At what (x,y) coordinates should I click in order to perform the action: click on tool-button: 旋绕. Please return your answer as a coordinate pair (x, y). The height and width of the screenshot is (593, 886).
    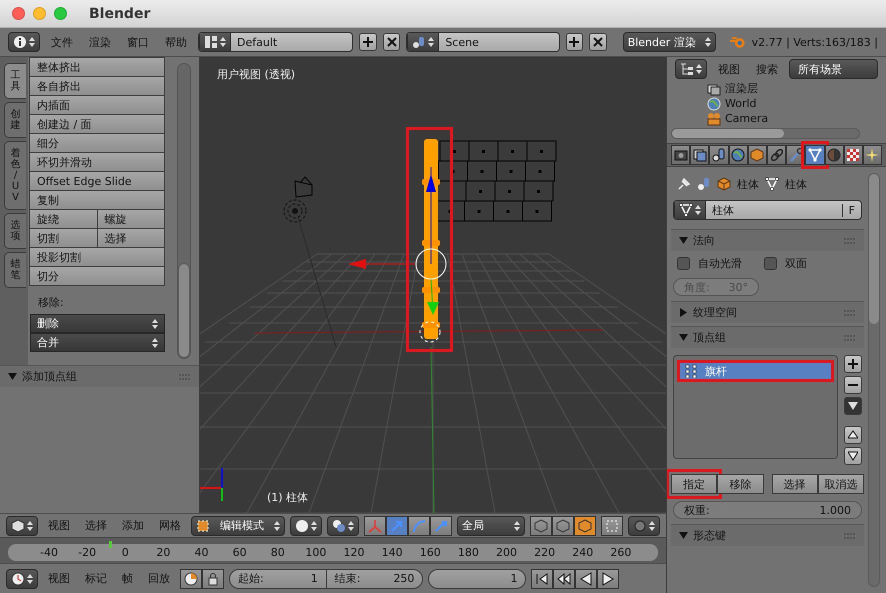
    Looking at the image, I should click on (63, 219).